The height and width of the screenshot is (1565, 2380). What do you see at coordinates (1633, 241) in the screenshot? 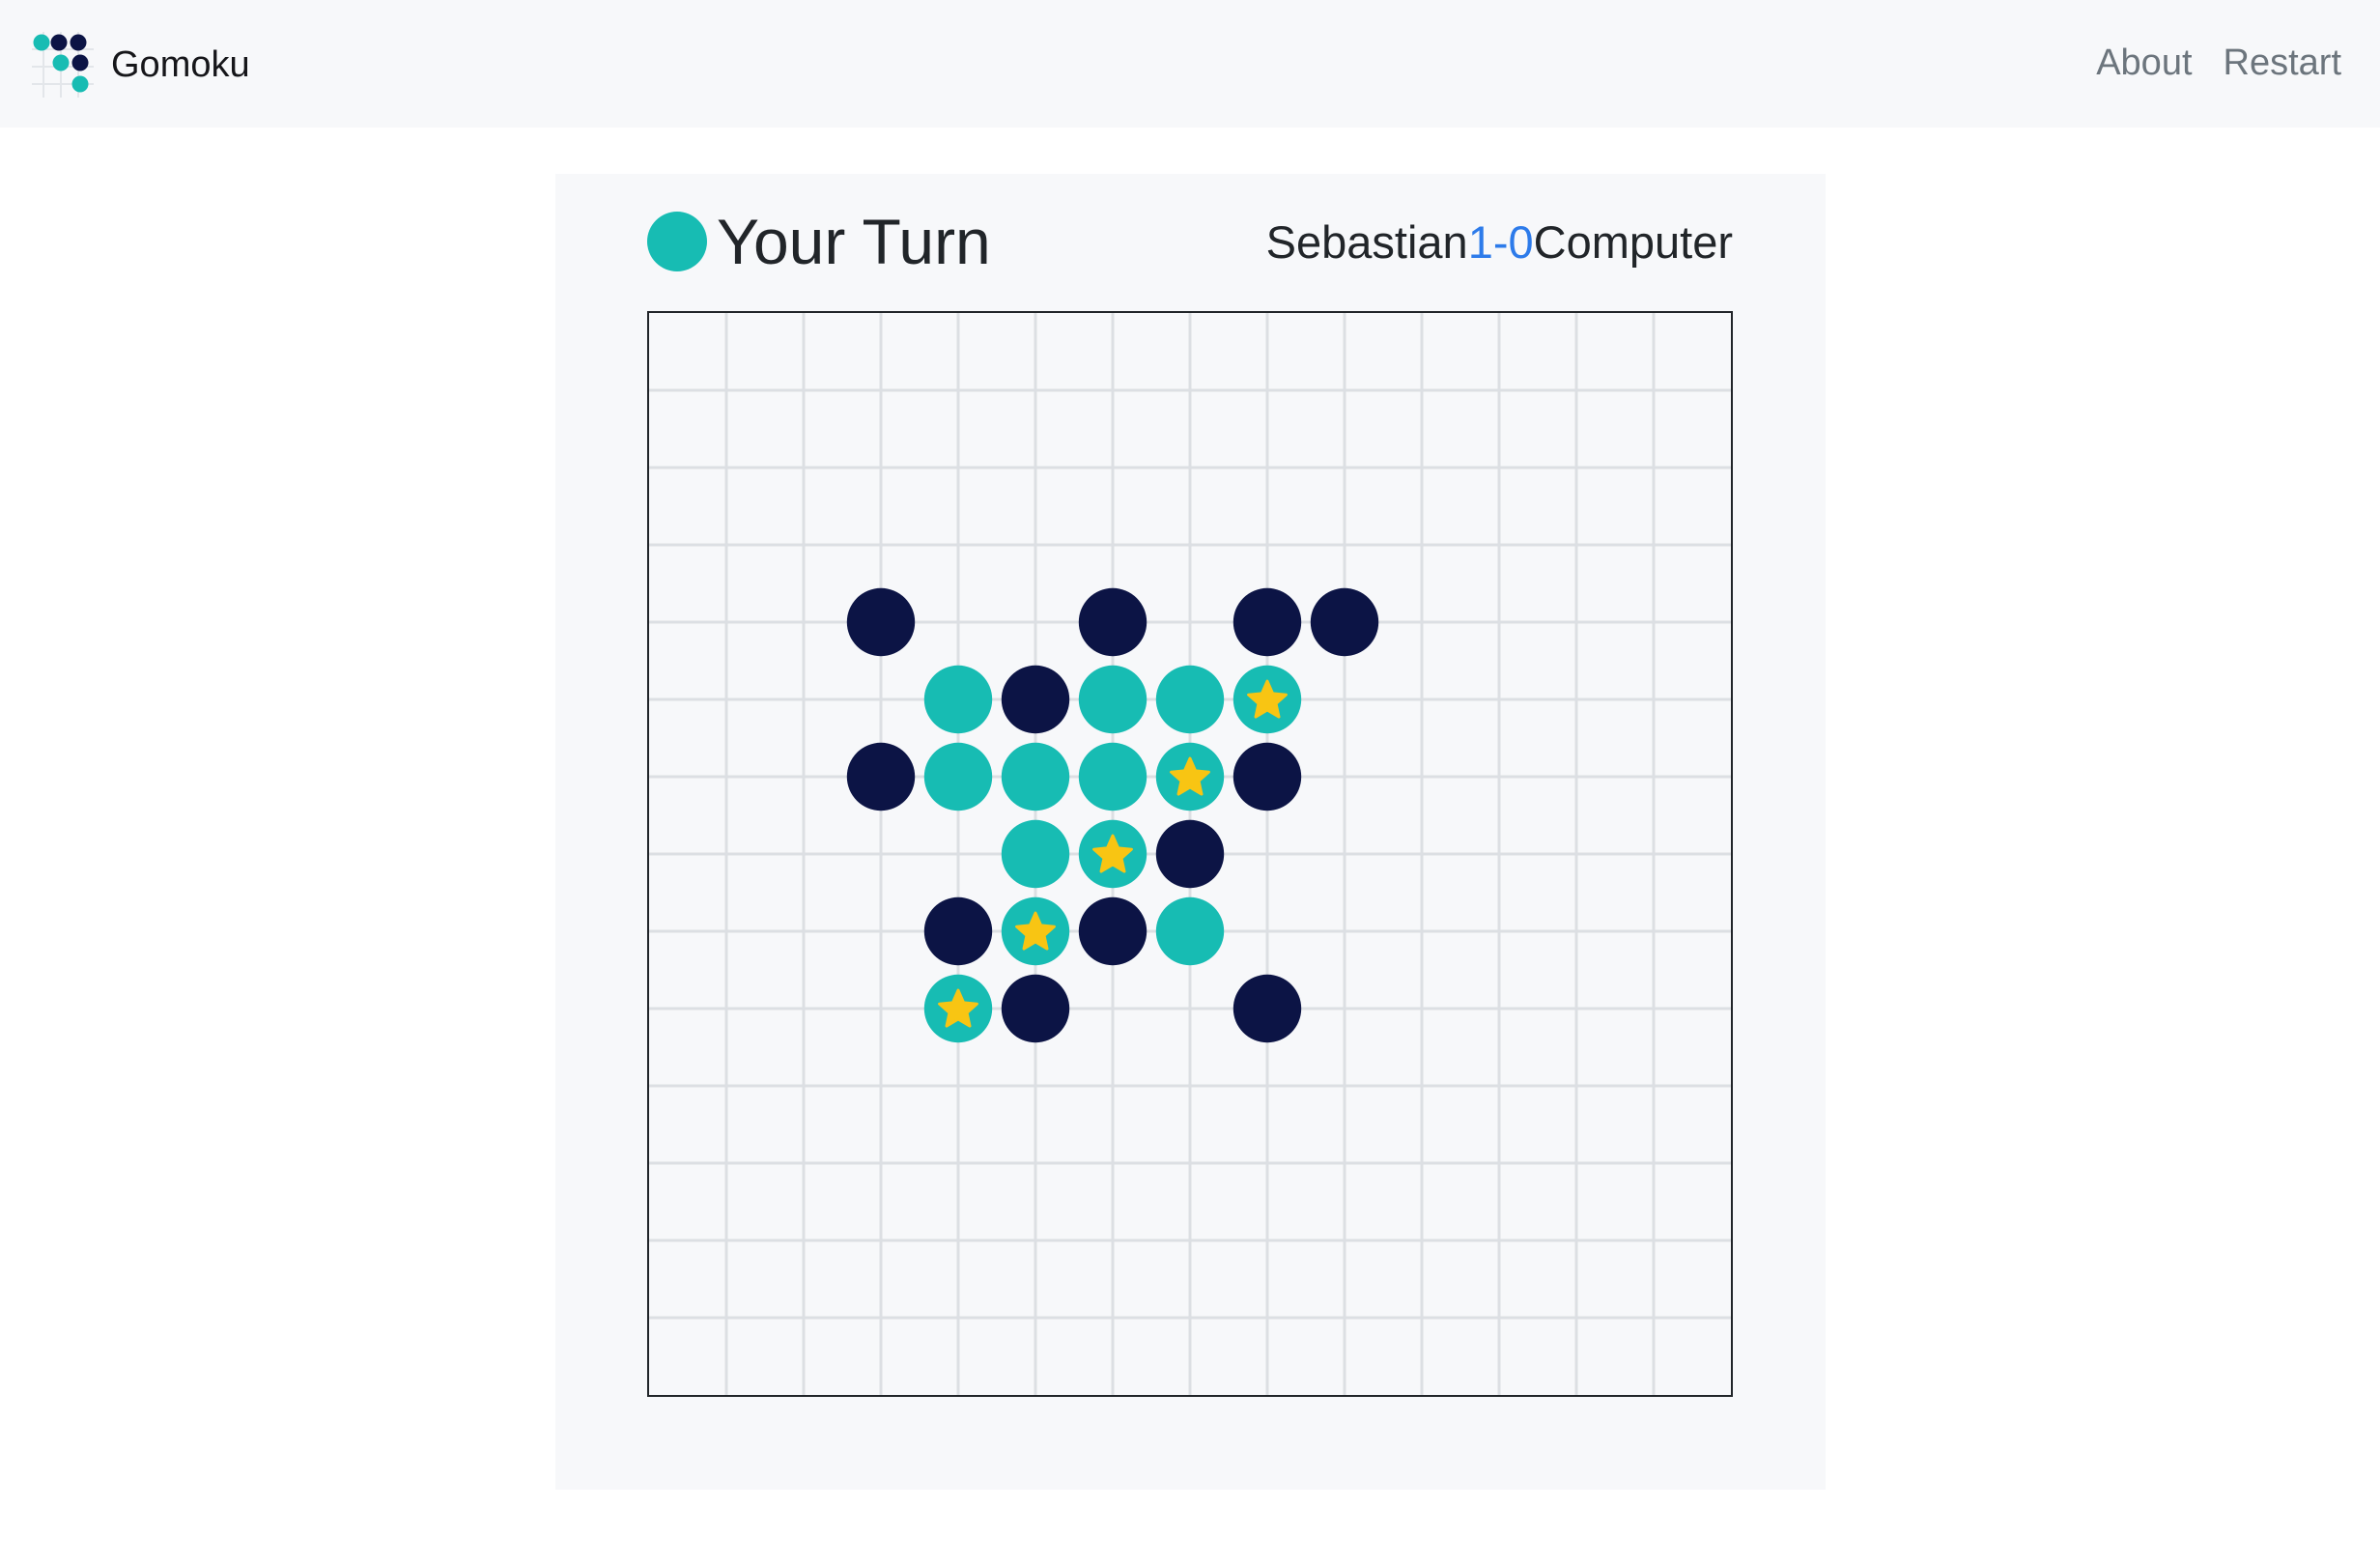
I see `computer-name: Computer` at bounding box center [1633, 241].